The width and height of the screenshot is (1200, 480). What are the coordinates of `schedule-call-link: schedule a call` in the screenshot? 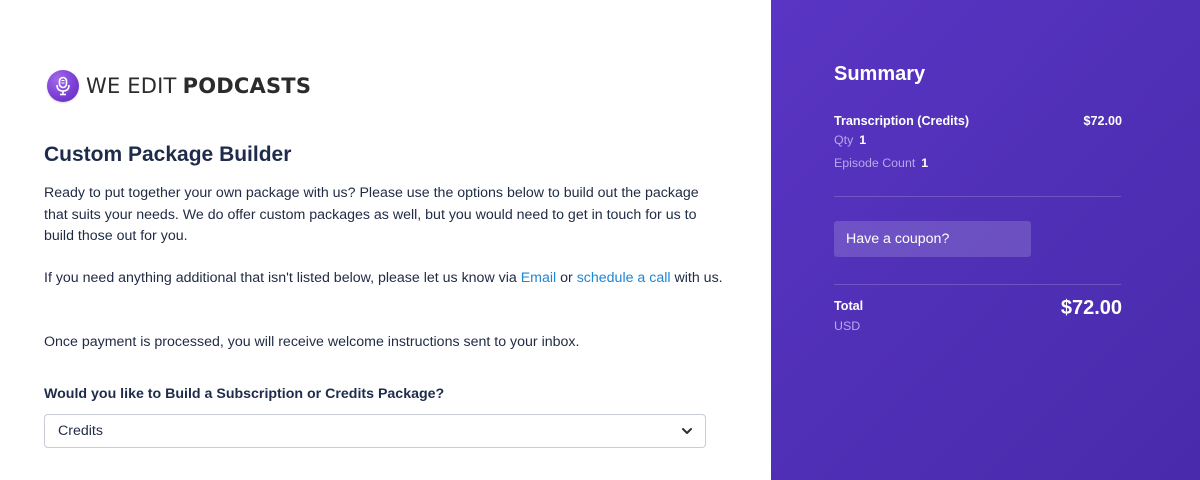 It's located at (624, 278).